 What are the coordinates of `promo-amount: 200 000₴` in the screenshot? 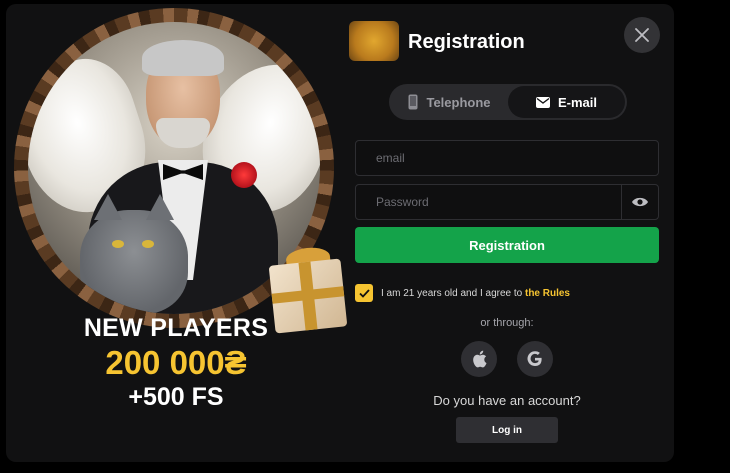 It's located at (176, 362).